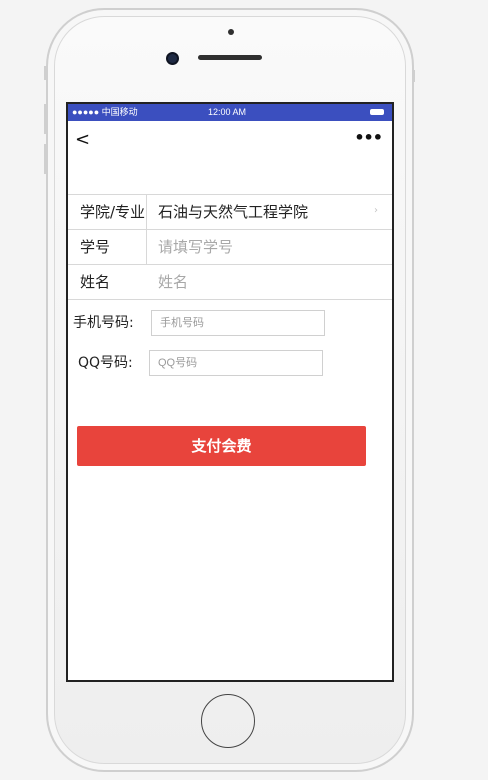  What do you see at coordinates (45, 159) in the screenshot?
I see `volume-down-button` at bounding box center [45, 159].